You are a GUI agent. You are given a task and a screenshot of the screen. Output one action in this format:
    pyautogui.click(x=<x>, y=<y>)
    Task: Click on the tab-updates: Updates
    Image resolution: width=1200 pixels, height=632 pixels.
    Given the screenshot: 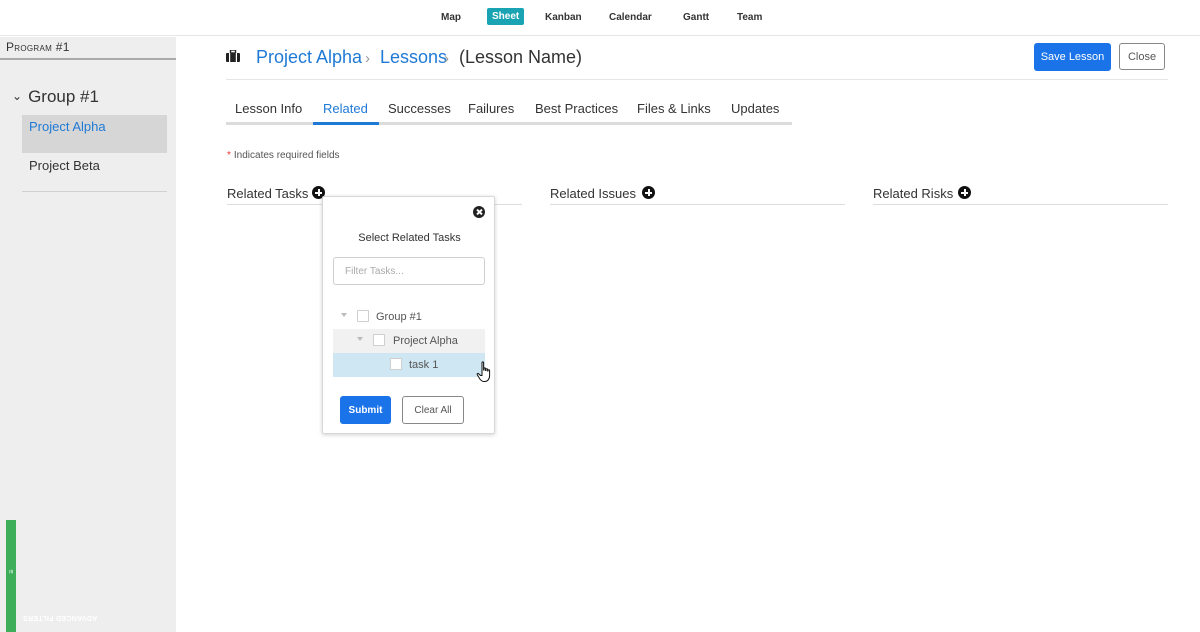 What is the action you would take?
    pyautogui.click(x=755, y=108)
    